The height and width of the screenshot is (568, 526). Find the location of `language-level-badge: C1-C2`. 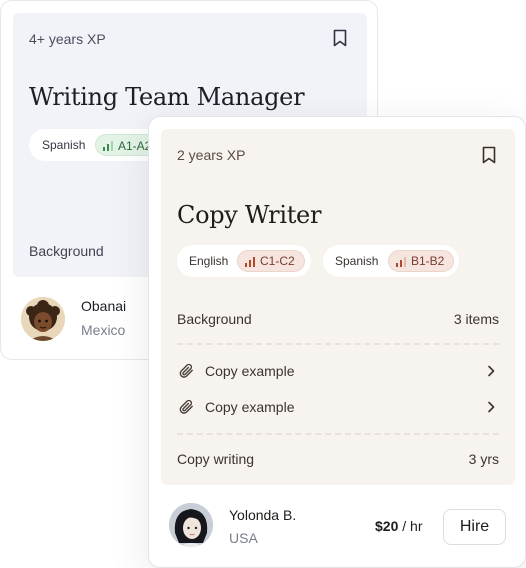

language-level-badge: C1-C2 is located at coordinates (271, 261).